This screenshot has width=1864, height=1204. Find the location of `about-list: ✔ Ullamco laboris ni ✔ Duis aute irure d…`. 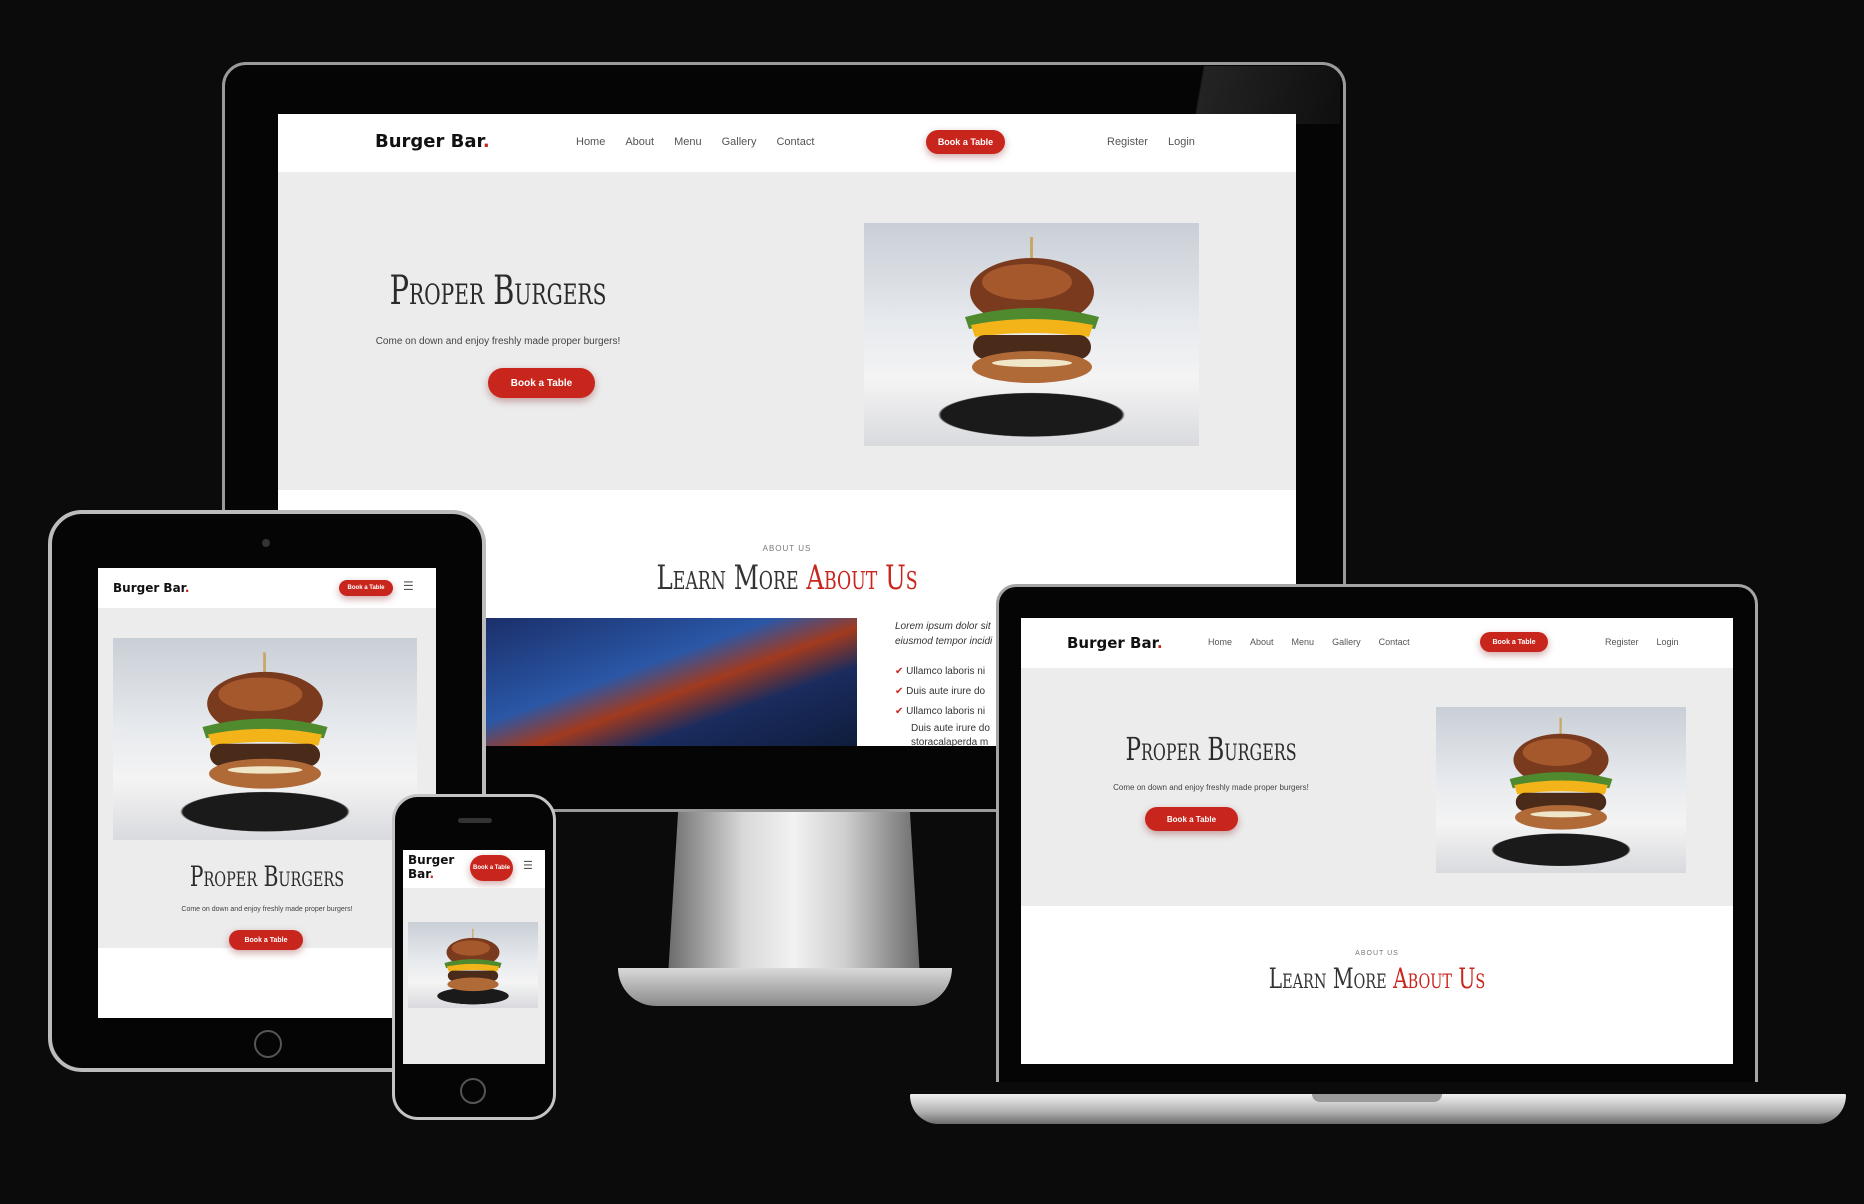

about-list: ✔ Ullamco laboris ni ✔ Duis aute irure d… is located at coordinates (942, 704).